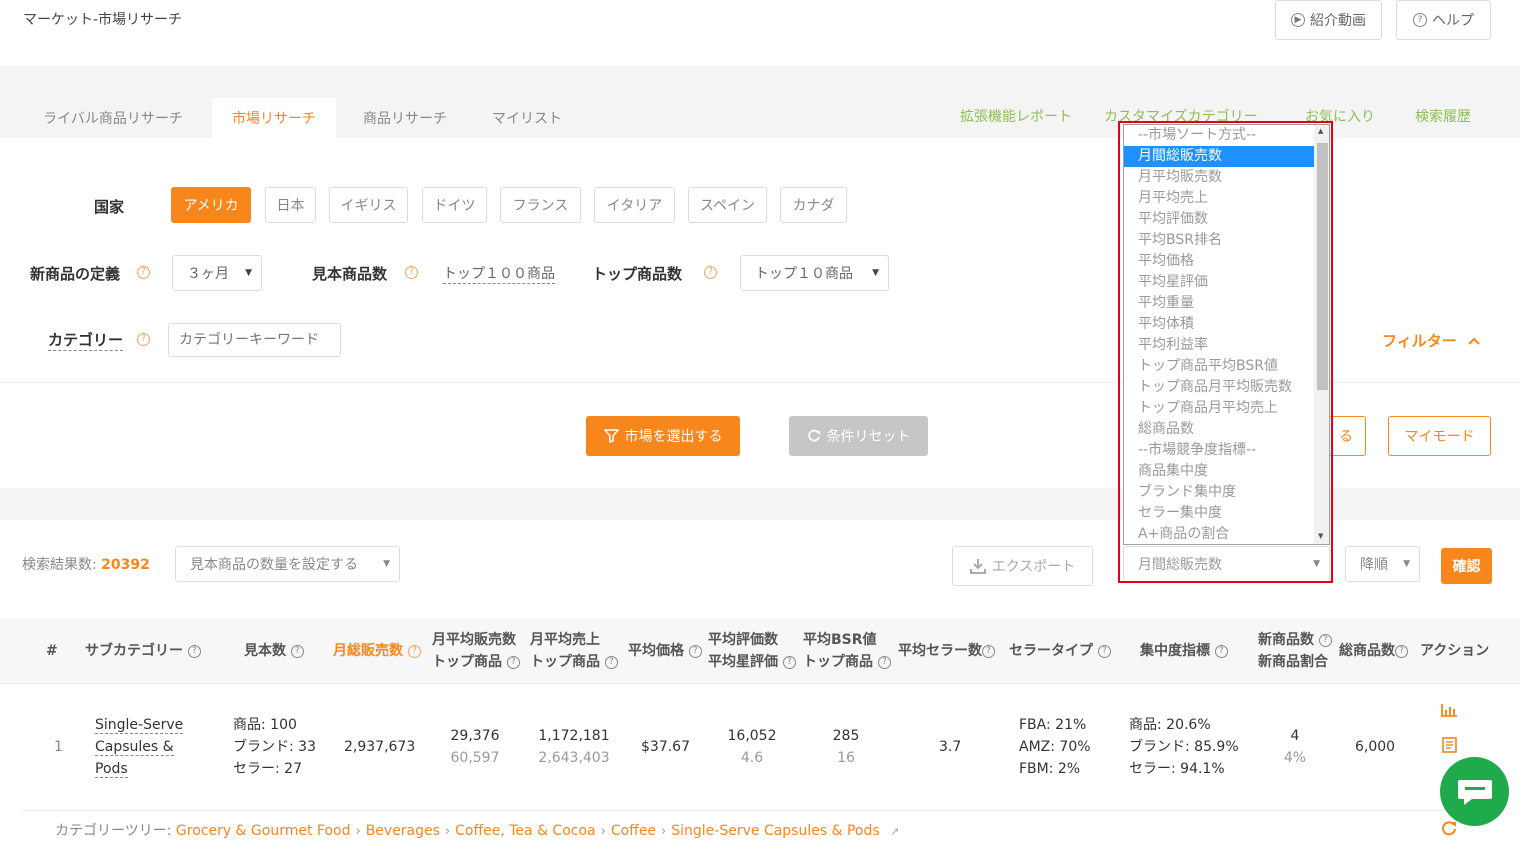 This screenshot has width=1520, height=844. Describe the element at coordinates (858, 436) in the screenshot. I see `reset-conditions-button: 条件リセット` at that location.